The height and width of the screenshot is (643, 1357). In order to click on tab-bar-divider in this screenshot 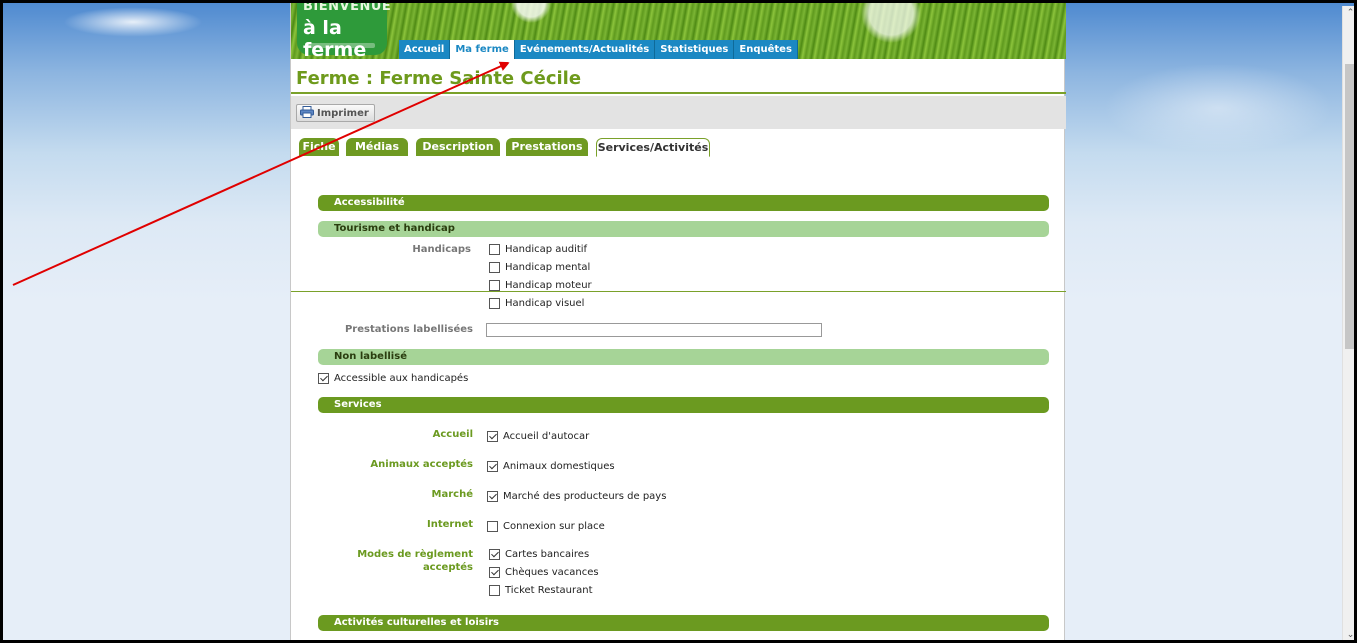, I will do `click(678, 291)`.